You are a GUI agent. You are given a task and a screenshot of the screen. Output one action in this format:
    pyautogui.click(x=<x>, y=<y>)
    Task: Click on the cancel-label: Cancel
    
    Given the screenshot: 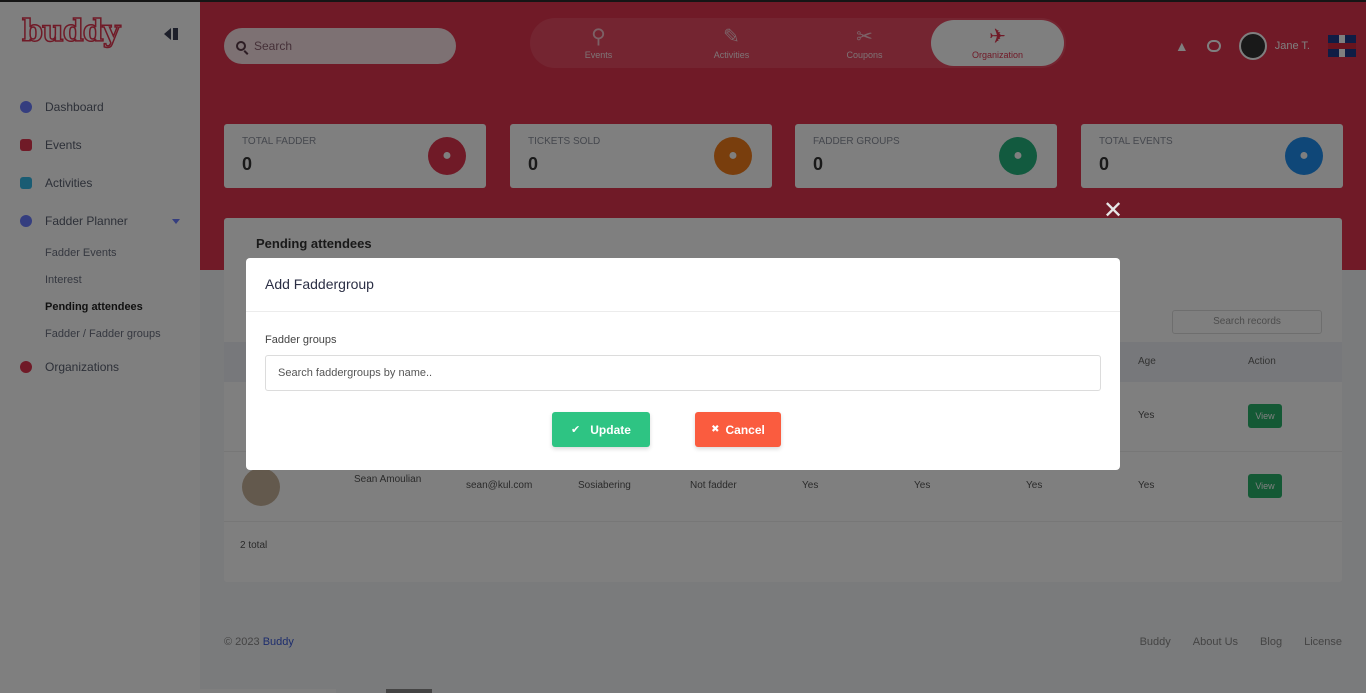 What is the action you would take?
    pyautogui.click(x=745, y=429)
    